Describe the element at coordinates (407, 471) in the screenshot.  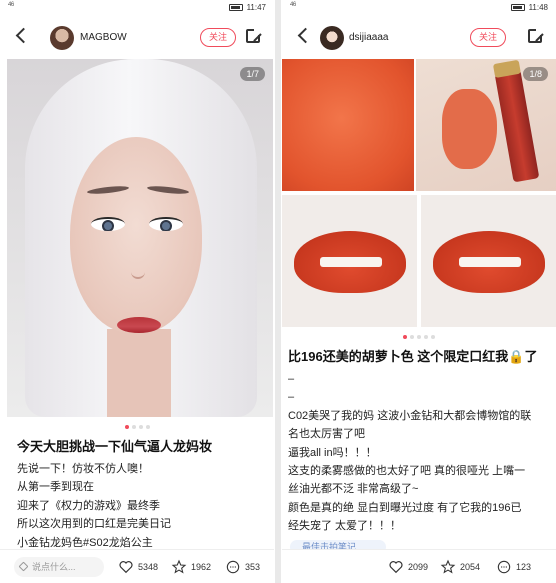
I see `body-line: 这支的柔雾感做的也太好了吧 真的很哑光 上嘴一` at that location.